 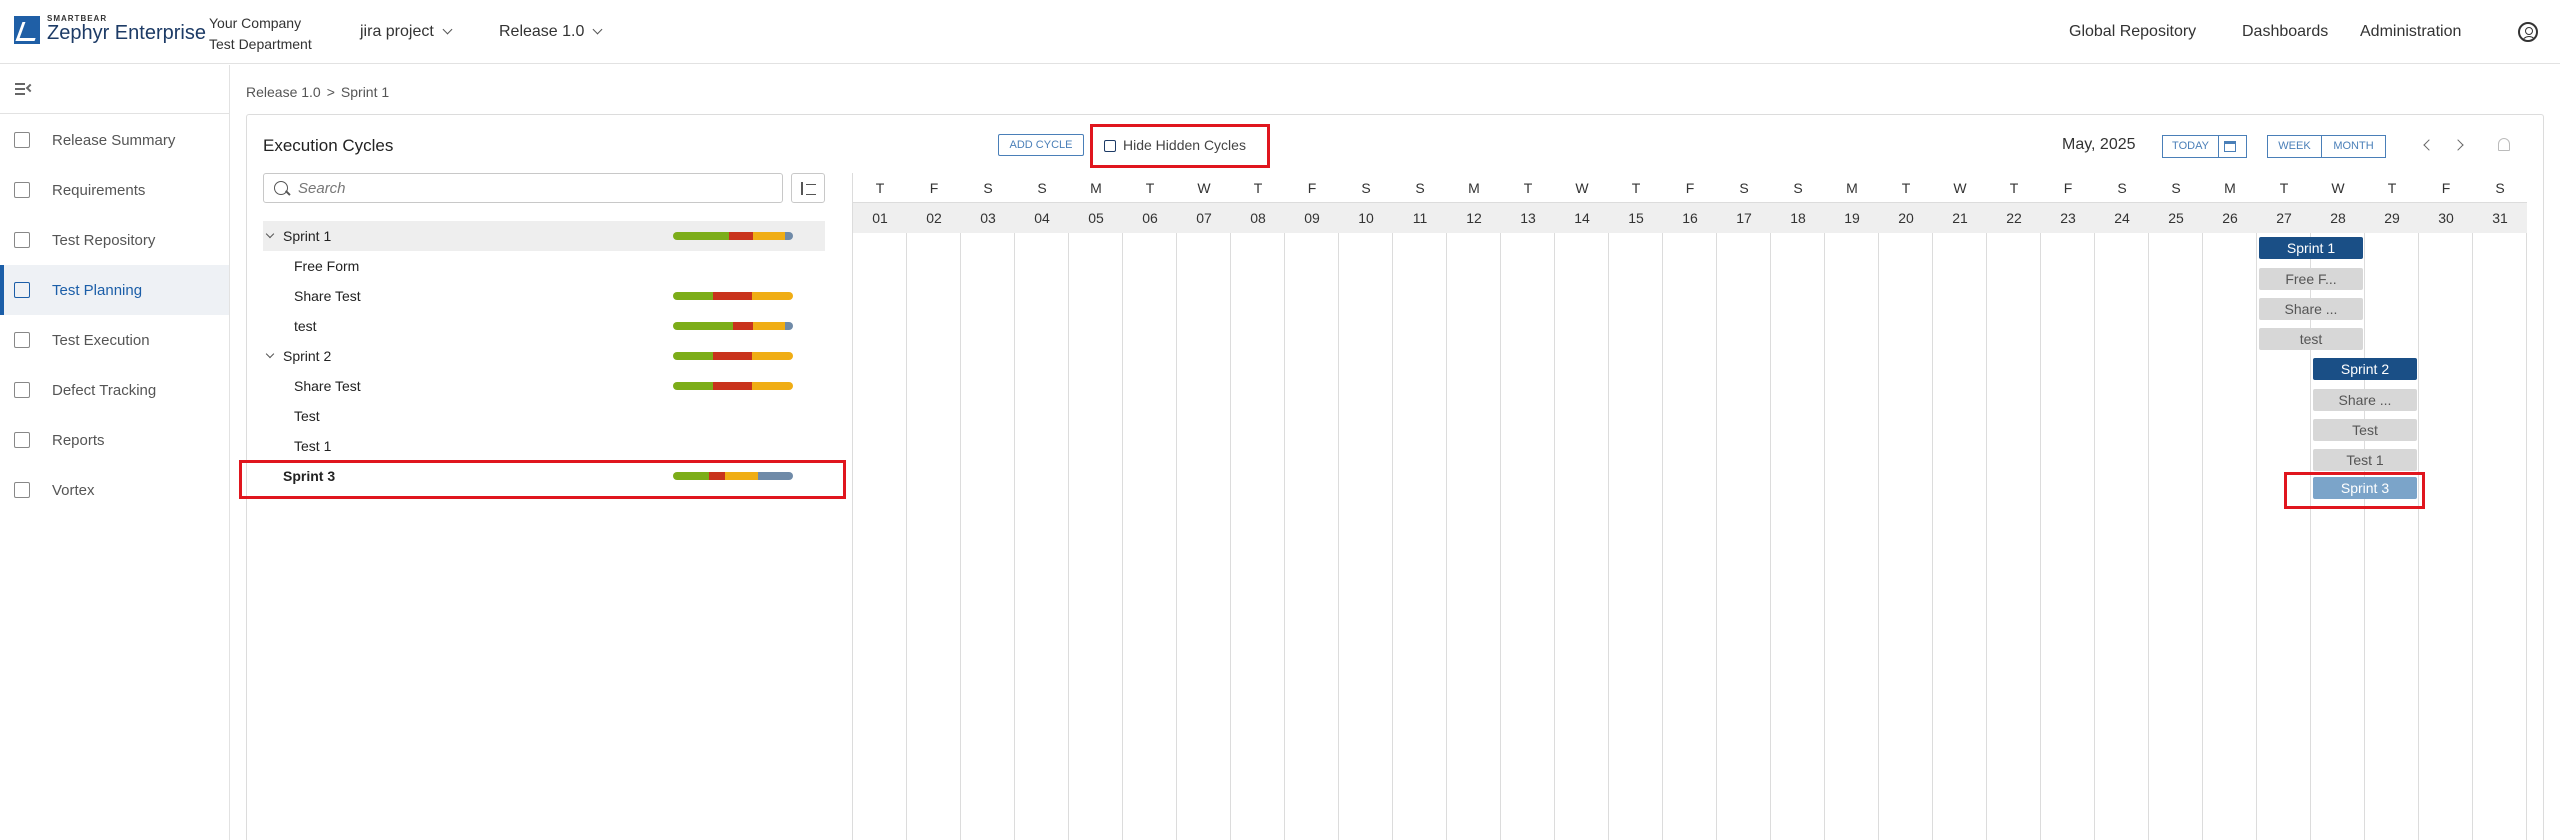 What do you see at coordinates (934, 218) in the screenshot?
I see `calendar-date: 02` at bounding box center [934, 218].